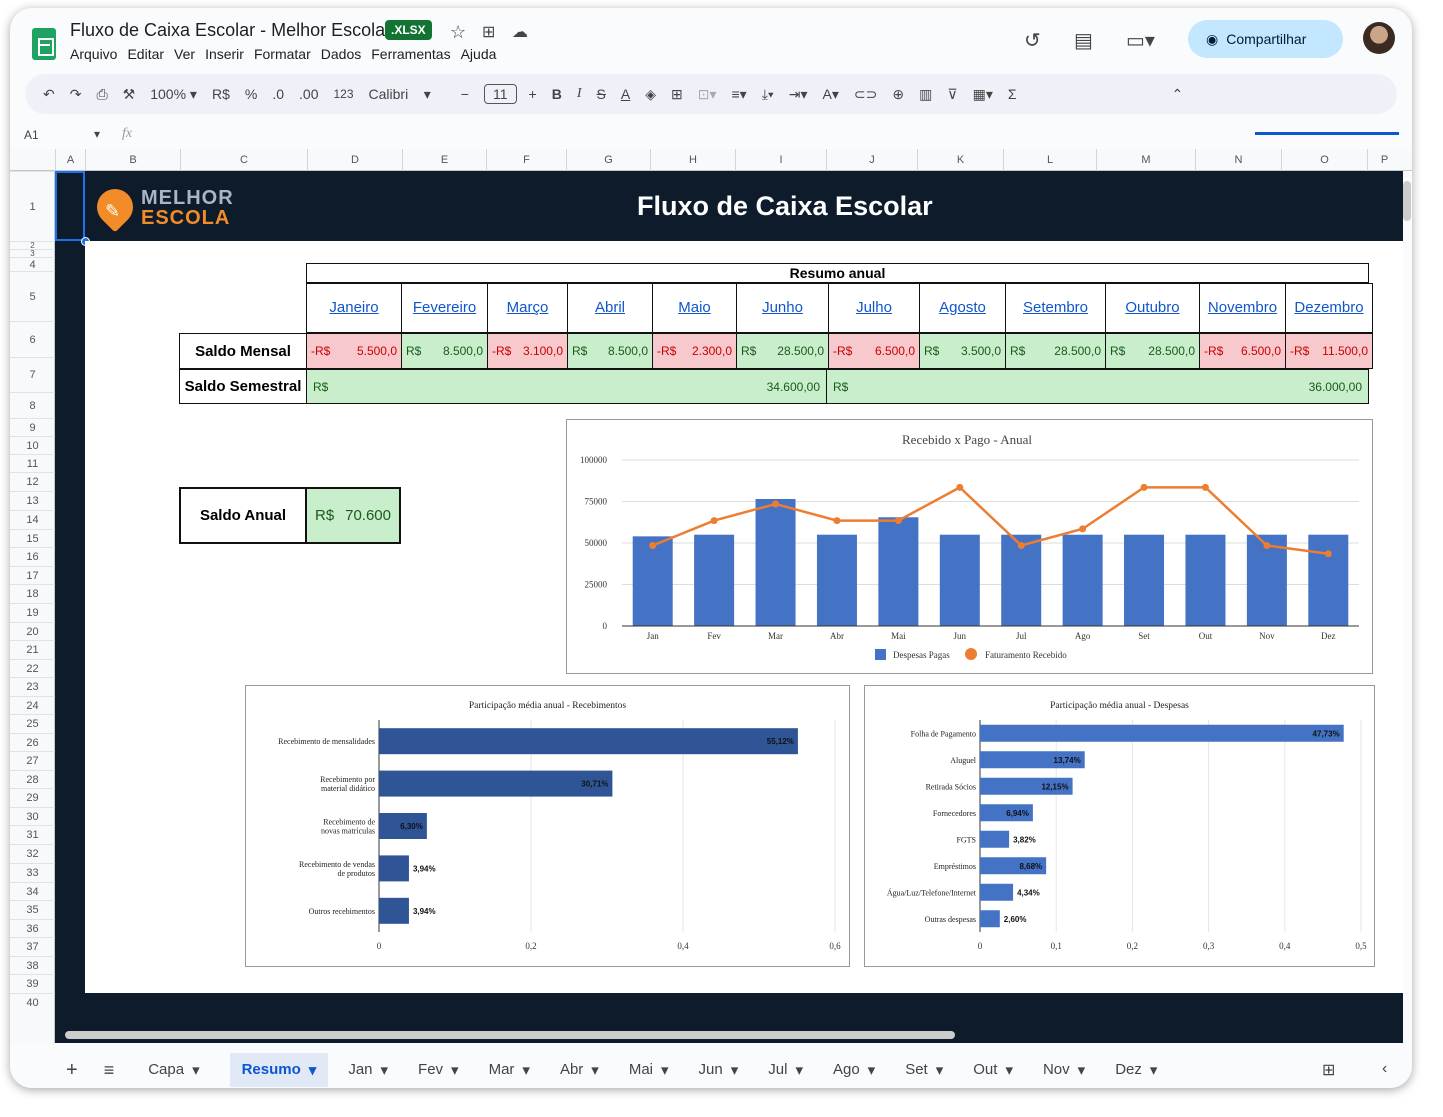  Describe the element at coordinates (465, 94) in the screenshot. I see `font-size-decrease-icon: −` at that location.